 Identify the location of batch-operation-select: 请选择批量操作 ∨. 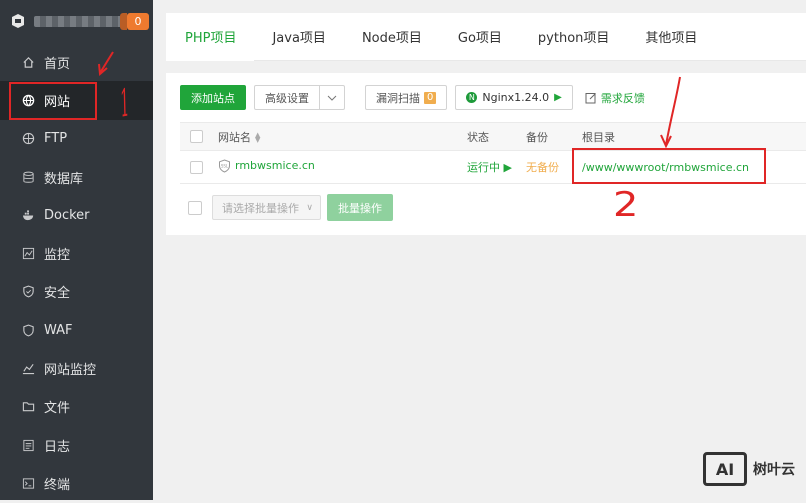
(266, 207).